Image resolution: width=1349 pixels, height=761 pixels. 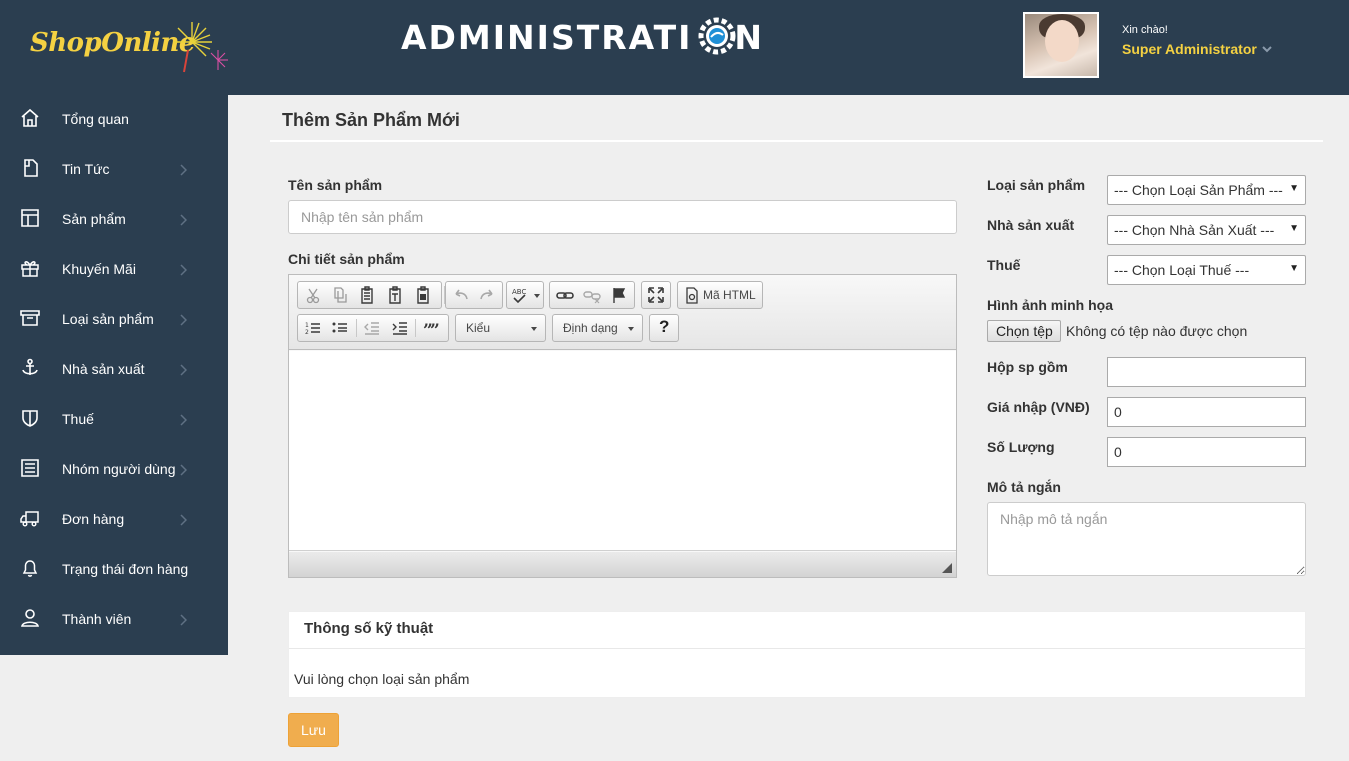 What do you see at coordinates (622, 451) in the screenshot?
I see `editor-content-area` at bounding box center [622, 451].